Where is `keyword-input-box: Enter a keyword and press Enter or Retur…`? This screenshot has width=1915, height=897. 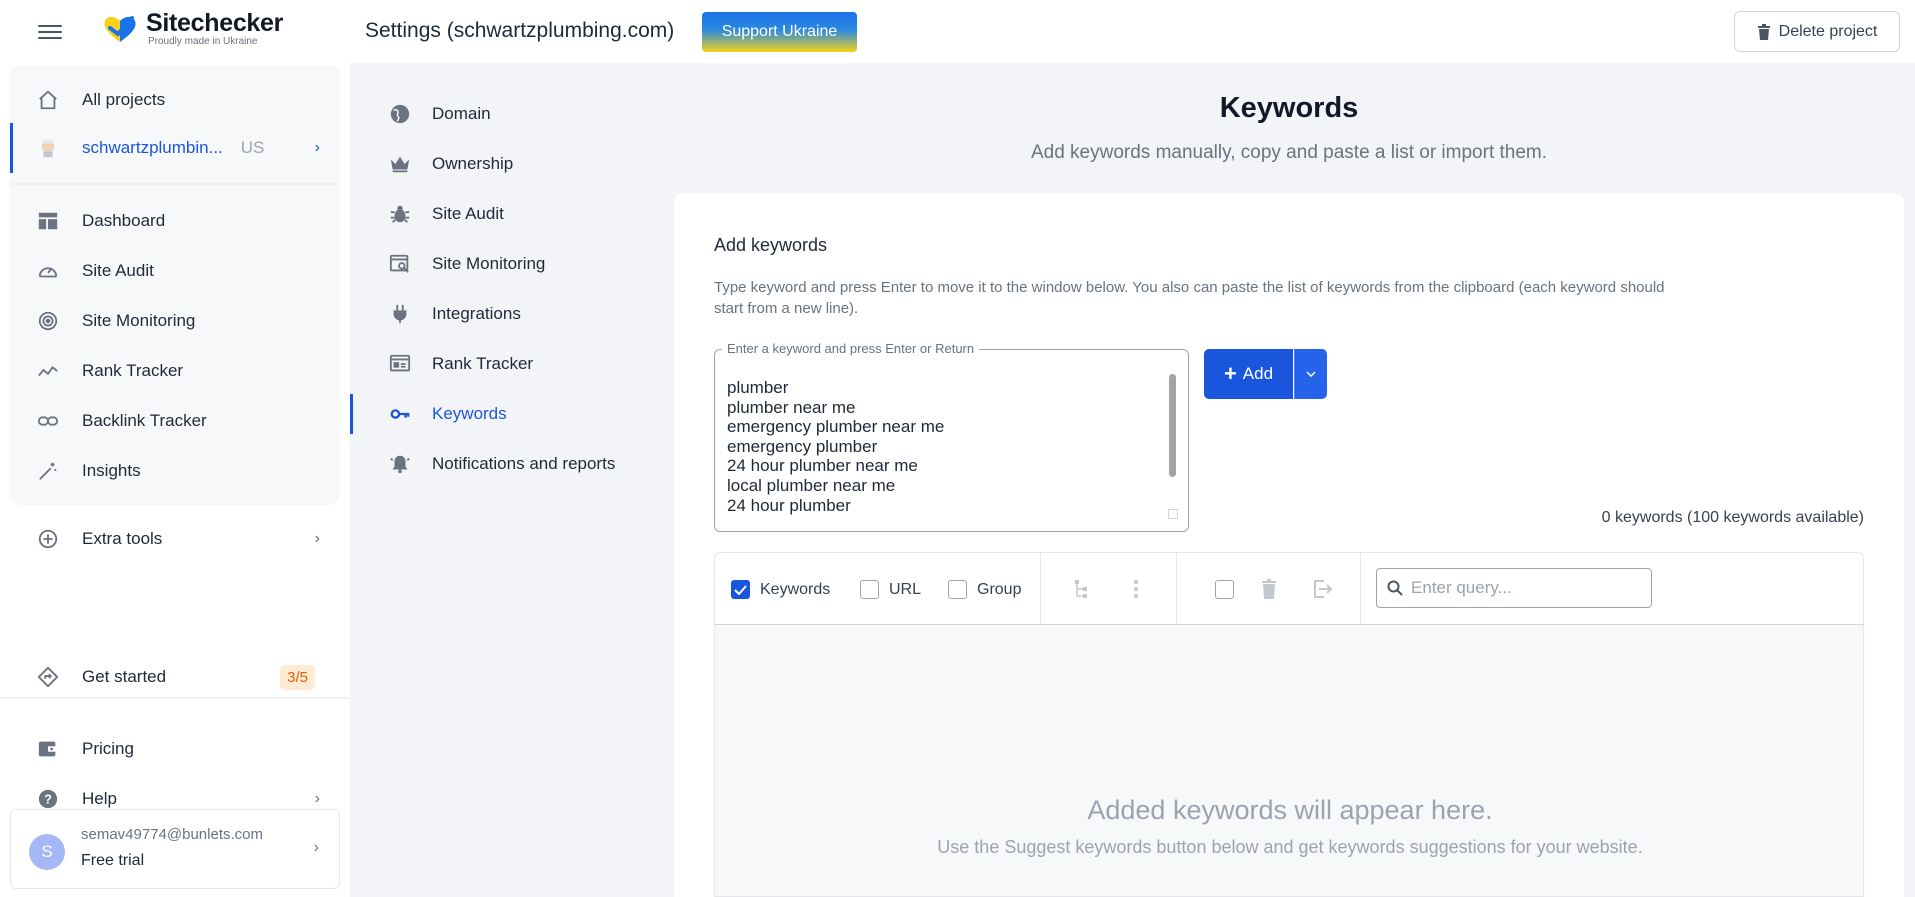 keyword-input-box: Enter a keyword and press Enter or Retur… is located at coordinates (951, 436).